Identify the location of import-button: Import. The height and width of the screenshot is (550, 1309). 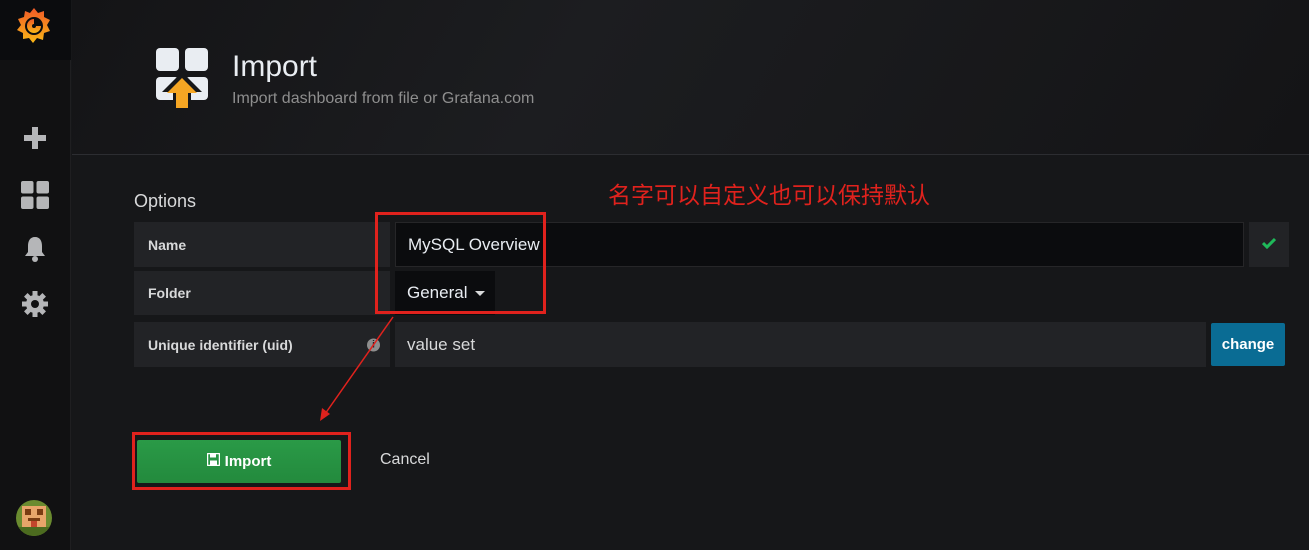
(239, 461).